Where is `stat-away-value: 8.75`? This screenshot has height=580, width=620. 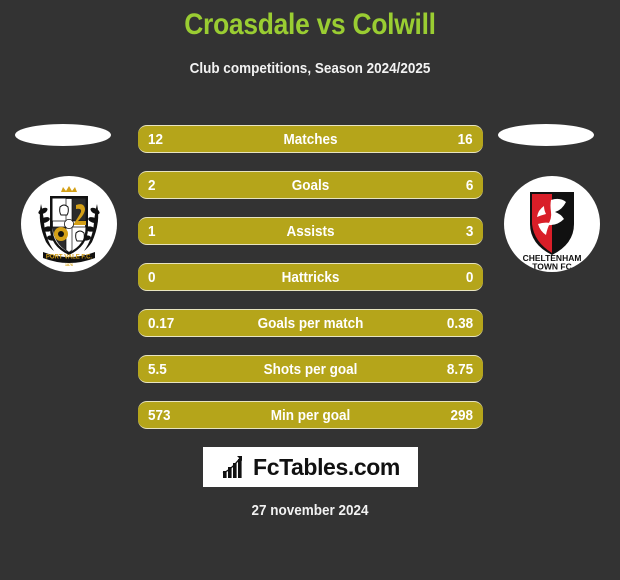
stat-away-value: 8.75 is located at coordinates (459, 369).